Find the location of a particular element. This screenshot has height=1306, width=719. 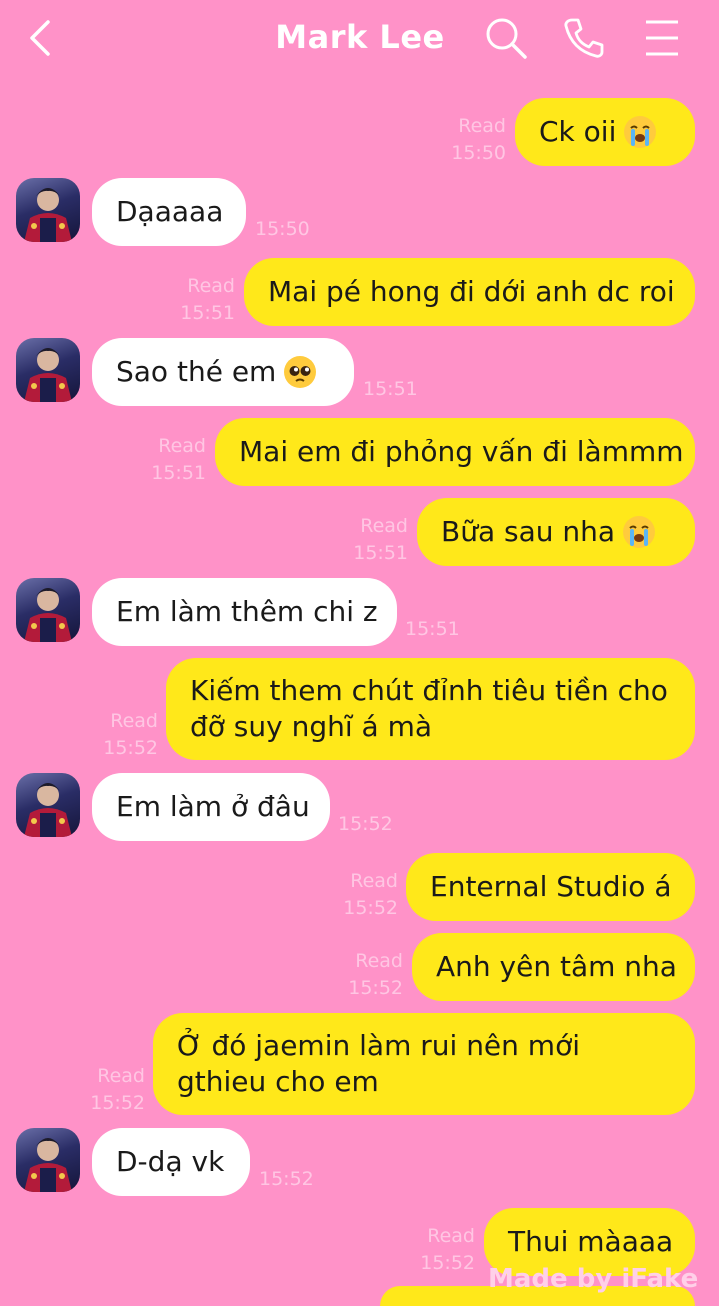

message-bubble: Em làm ở đâu is located at coordinates (211, 807).